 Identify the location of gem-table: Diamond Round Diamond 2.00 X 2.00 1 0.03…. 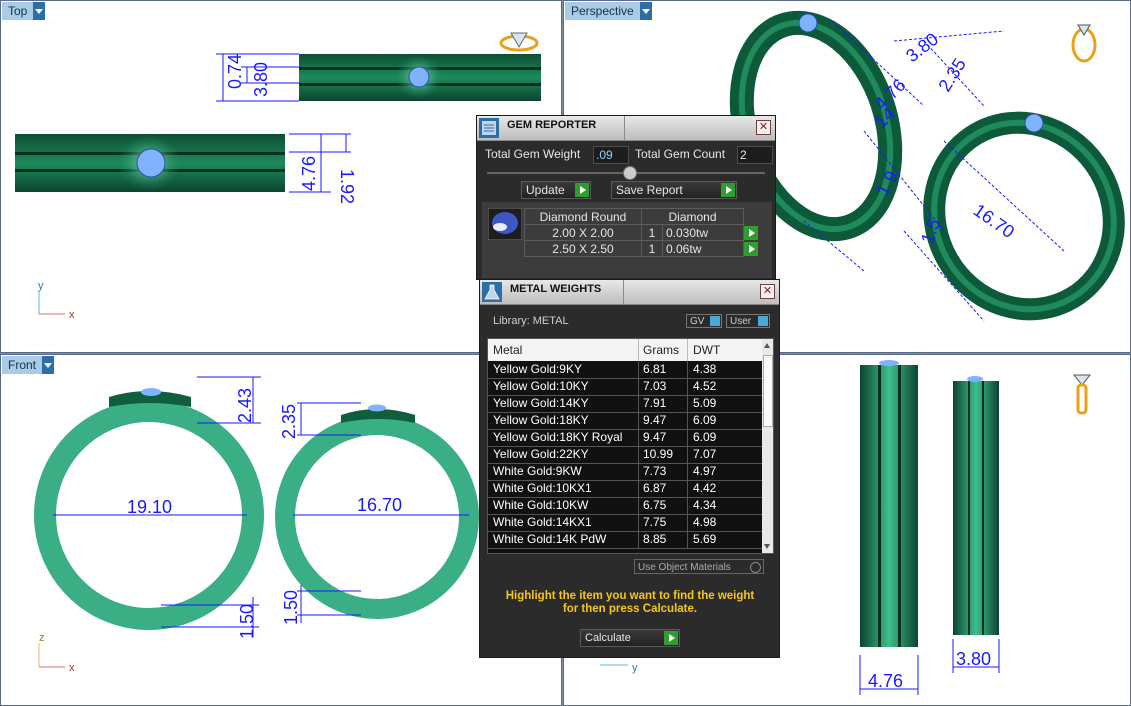
(645, 232).